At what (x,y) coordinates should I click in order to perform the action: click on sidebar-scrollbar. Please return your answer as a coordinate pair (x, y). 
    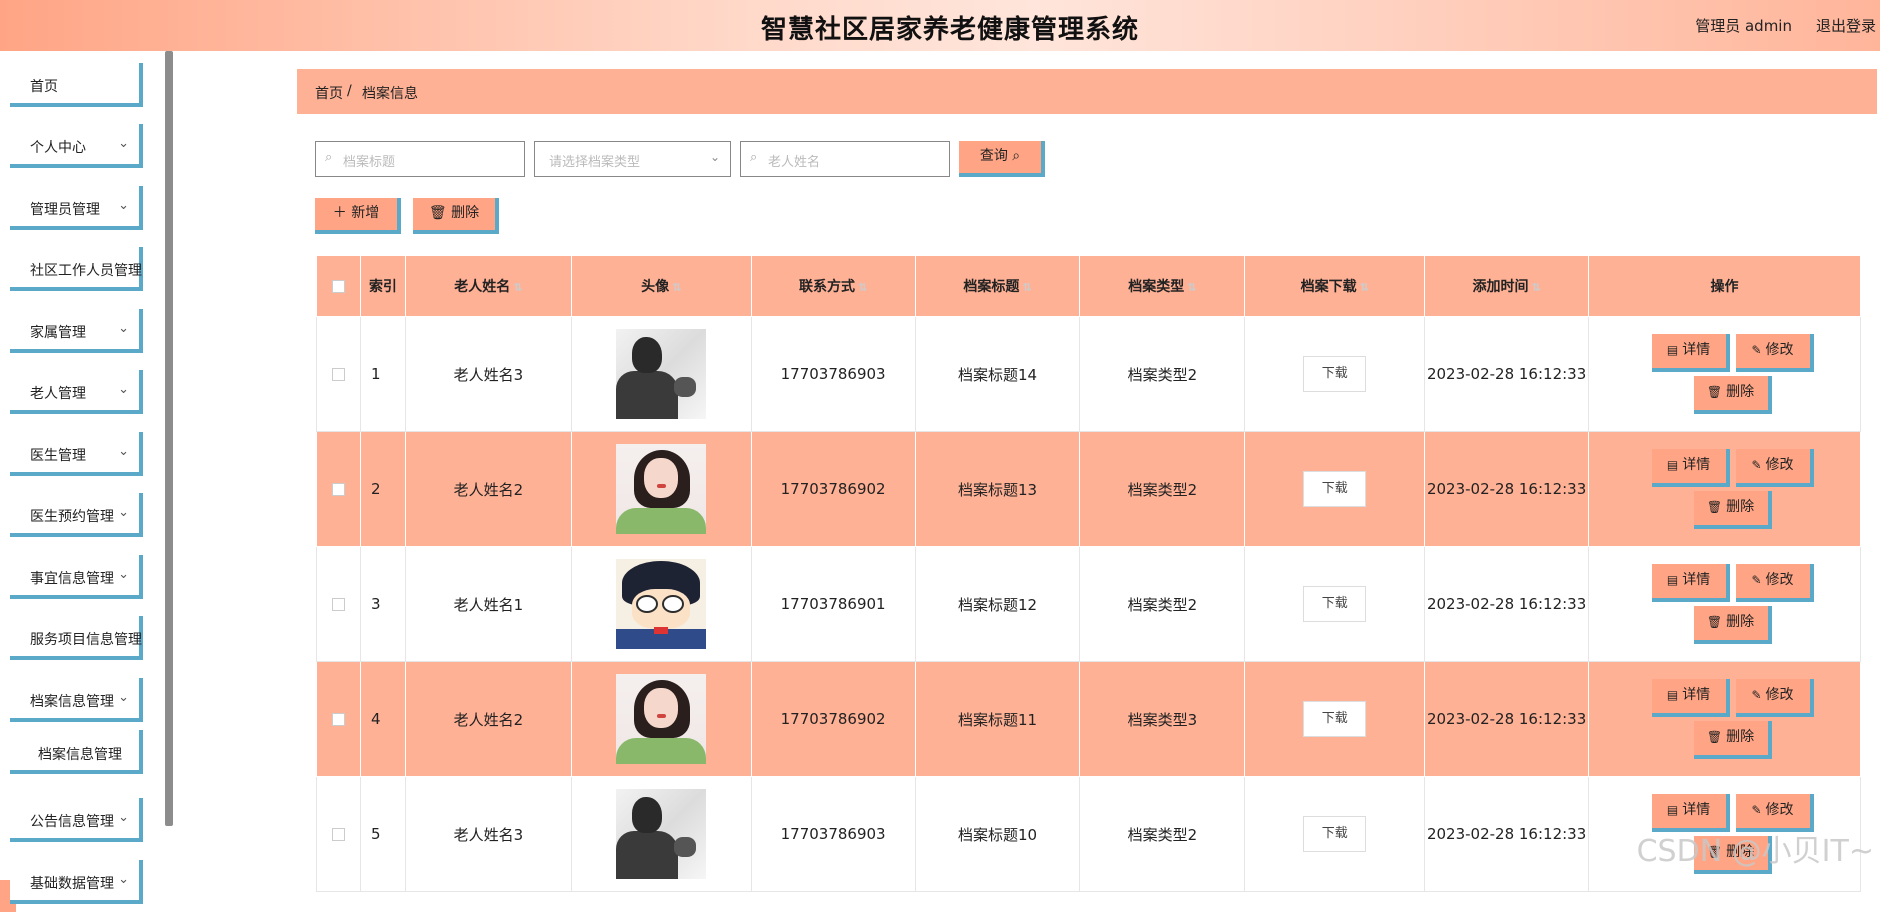
    Looking at the image, I should click on (169, 438).